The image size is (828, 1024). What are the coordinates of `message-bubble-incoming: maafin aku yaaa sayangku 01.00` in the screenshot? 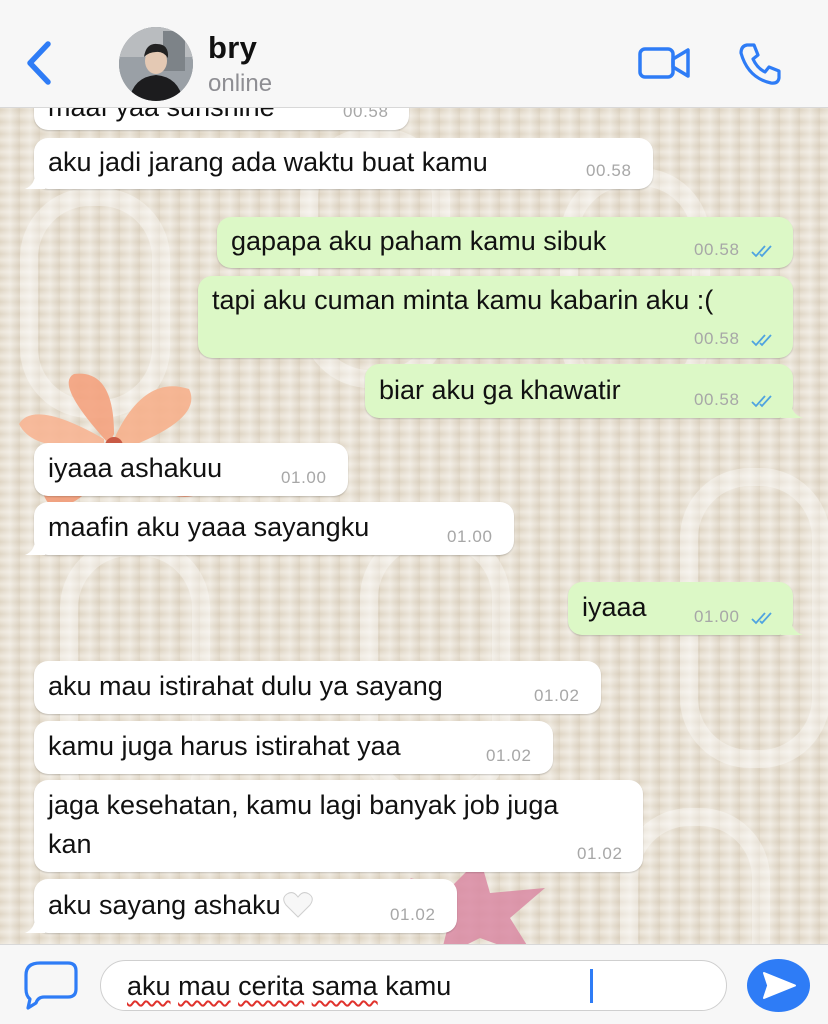 It's located at (269, 528).